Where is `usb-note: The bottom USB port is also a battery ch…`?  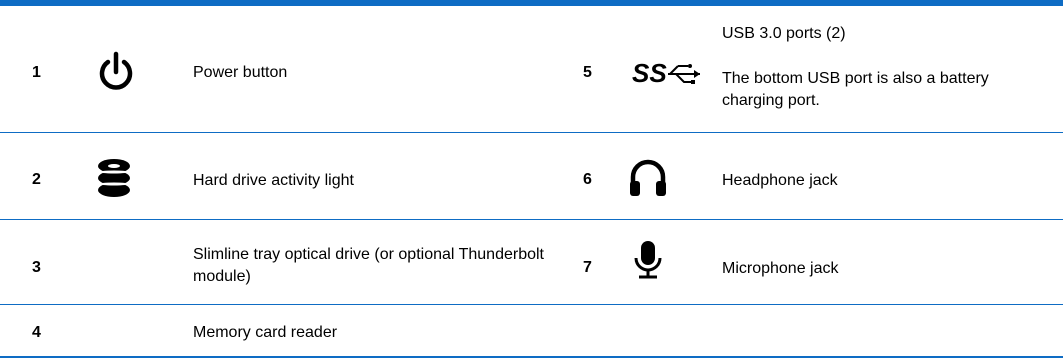
usb-note: The bottom USB port is also a battery ch… is located at coordinates (855, 89).